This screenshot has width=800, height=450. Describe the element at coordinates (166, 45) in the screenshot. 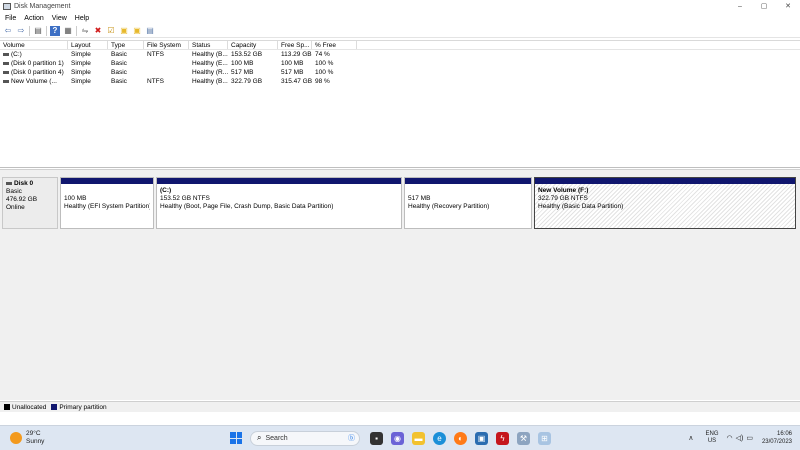

I see `column-header-file-system: File System` at that location.